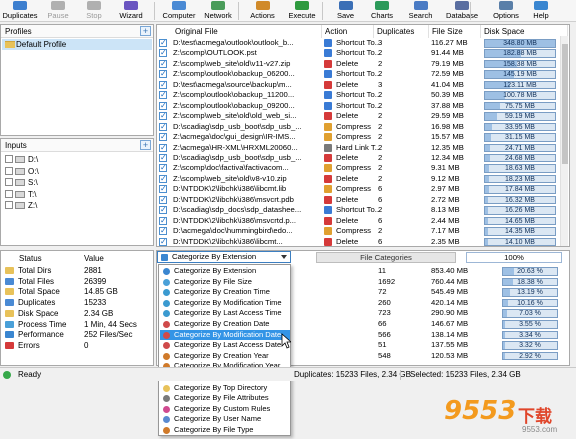  I want to click on categorize-dropdown: Categorize By Extension, so click(224, 257).